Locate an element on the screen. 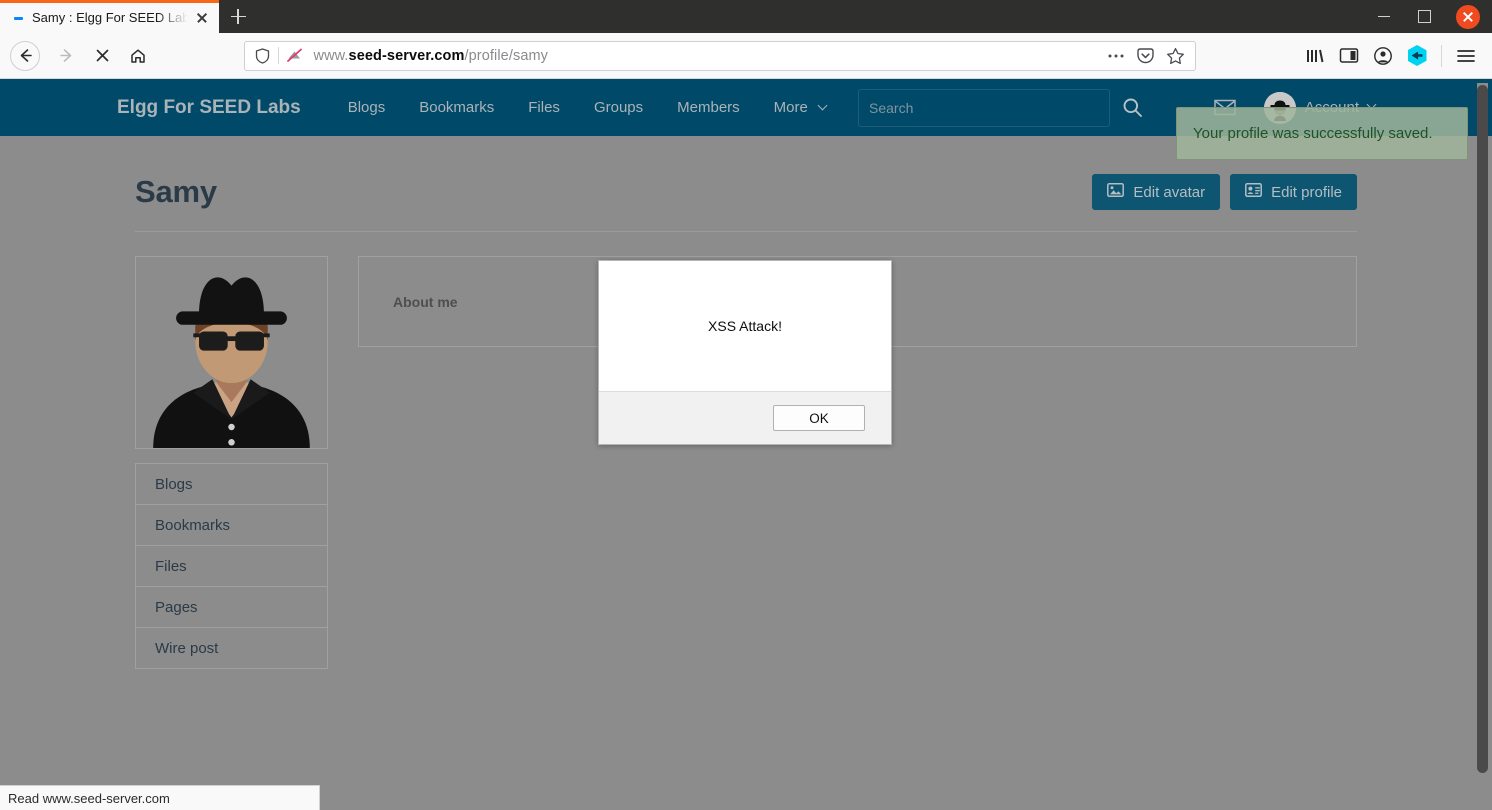  success-notification: Your profile was successfully saved. is located at coordinates (1322, 133).